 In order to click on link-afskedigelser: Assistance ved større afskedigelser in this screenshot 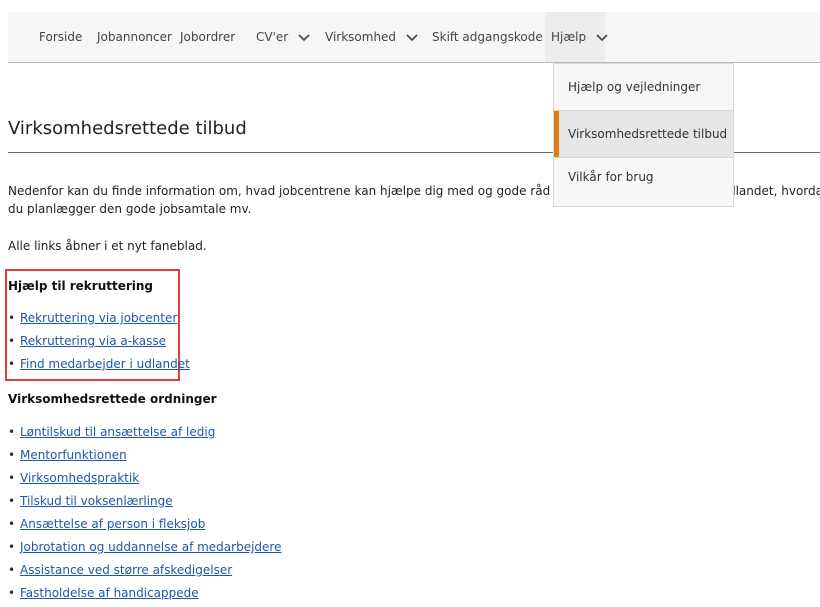, I will do `click(126, 570)`.